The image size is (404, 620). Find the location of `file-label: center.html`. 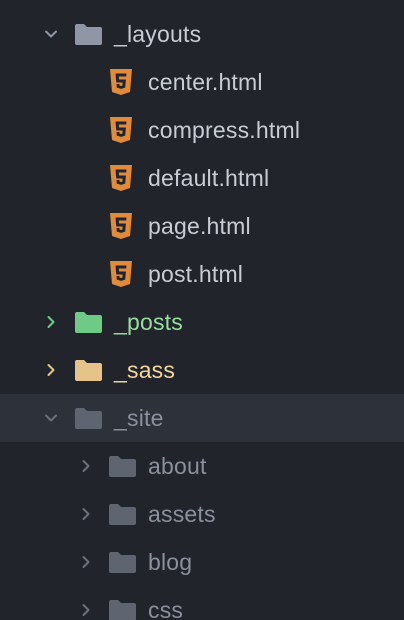

file-label: center.html is located at coordinates (205, 81).